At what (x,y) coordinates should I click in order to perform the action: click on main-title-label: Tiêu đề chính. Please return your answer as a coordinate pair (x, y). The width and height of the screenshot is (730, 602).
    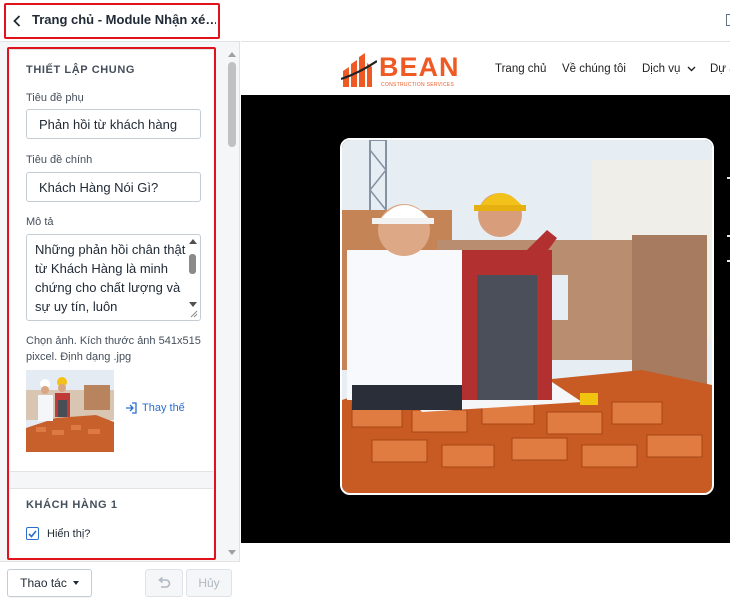
    Looking at the image, I should click on (59, 160).